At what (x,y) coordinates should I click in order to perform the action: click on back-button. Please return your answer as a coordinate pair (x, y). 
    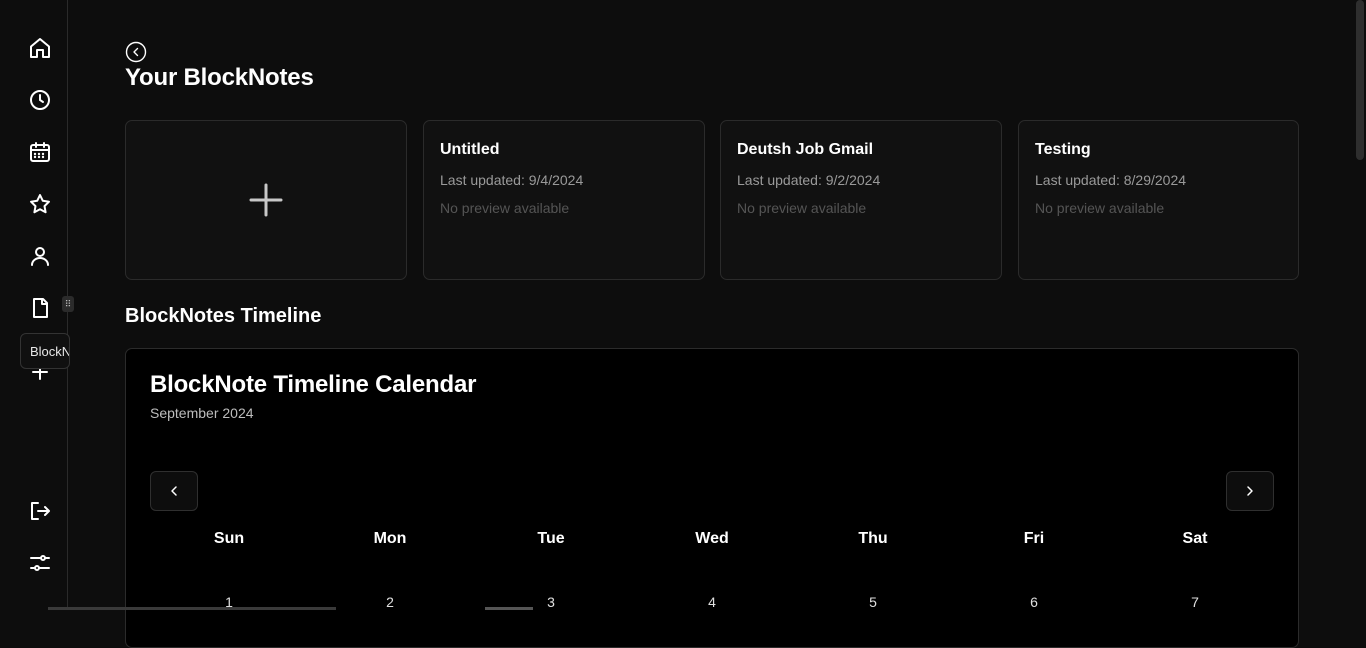
    Looking at the image, I should click on (136, 52).